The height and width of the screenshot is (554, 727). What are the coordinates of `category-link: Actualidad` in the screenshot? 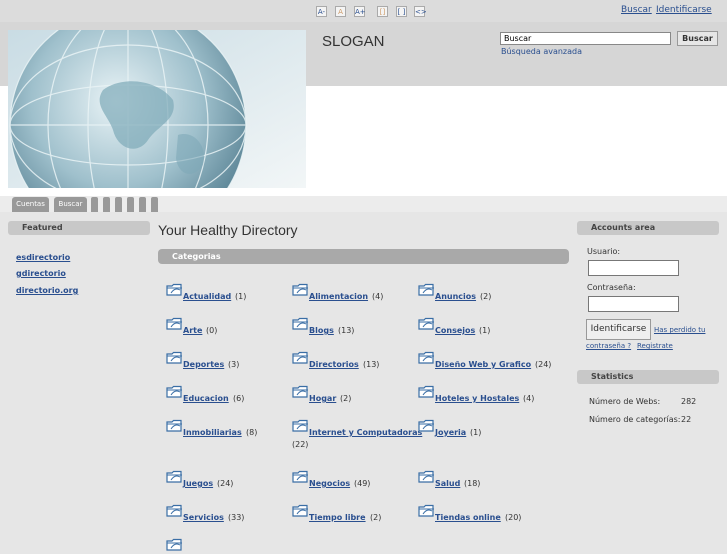 It's located at (207, 296).